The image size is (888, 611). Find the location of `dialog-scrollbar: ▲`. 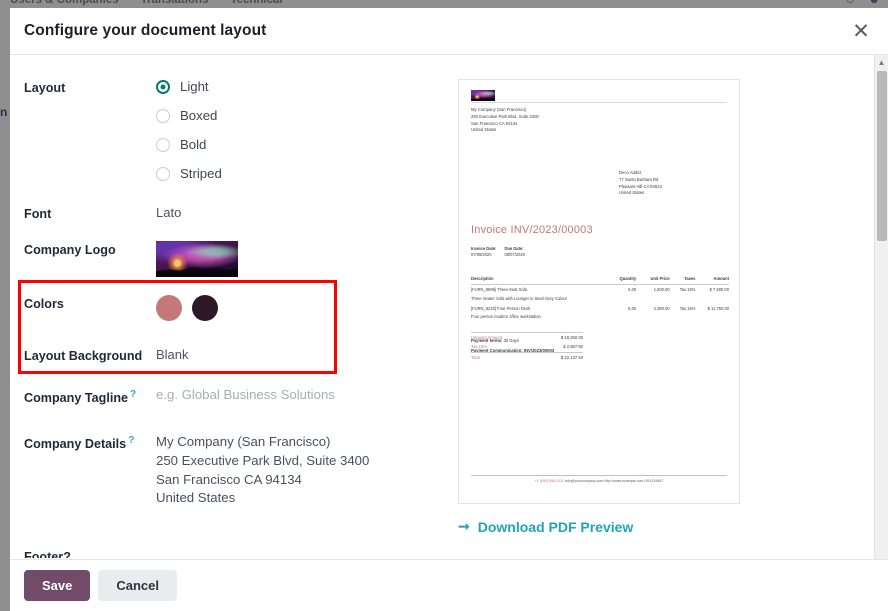

dialog-scrollbar: ▲ is located at coordinates (881, 307).